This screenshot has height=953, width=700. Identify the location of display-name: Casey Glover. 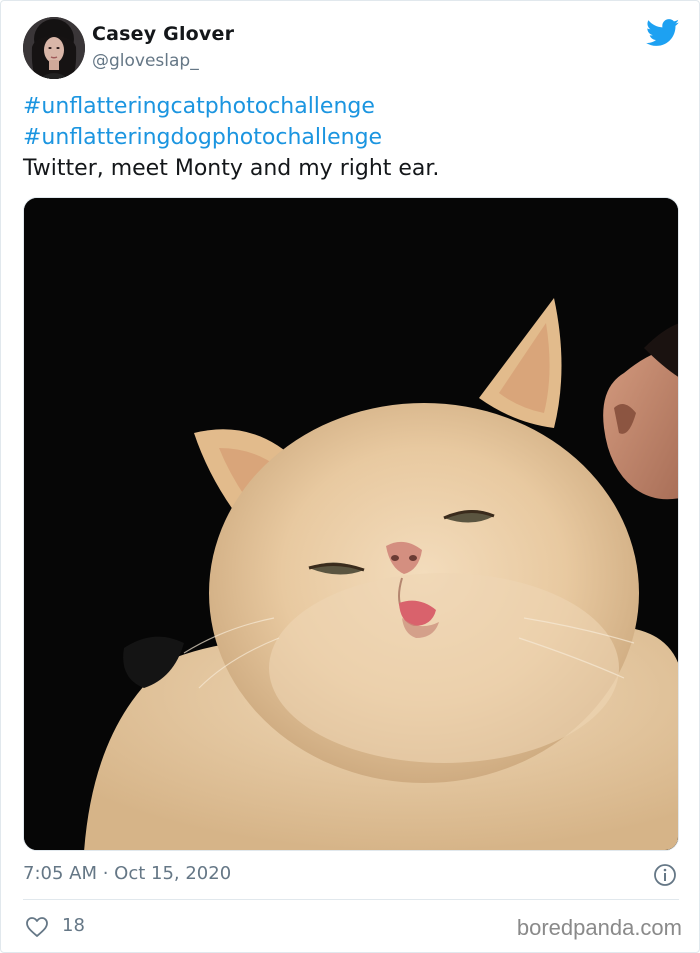
(163, 34).